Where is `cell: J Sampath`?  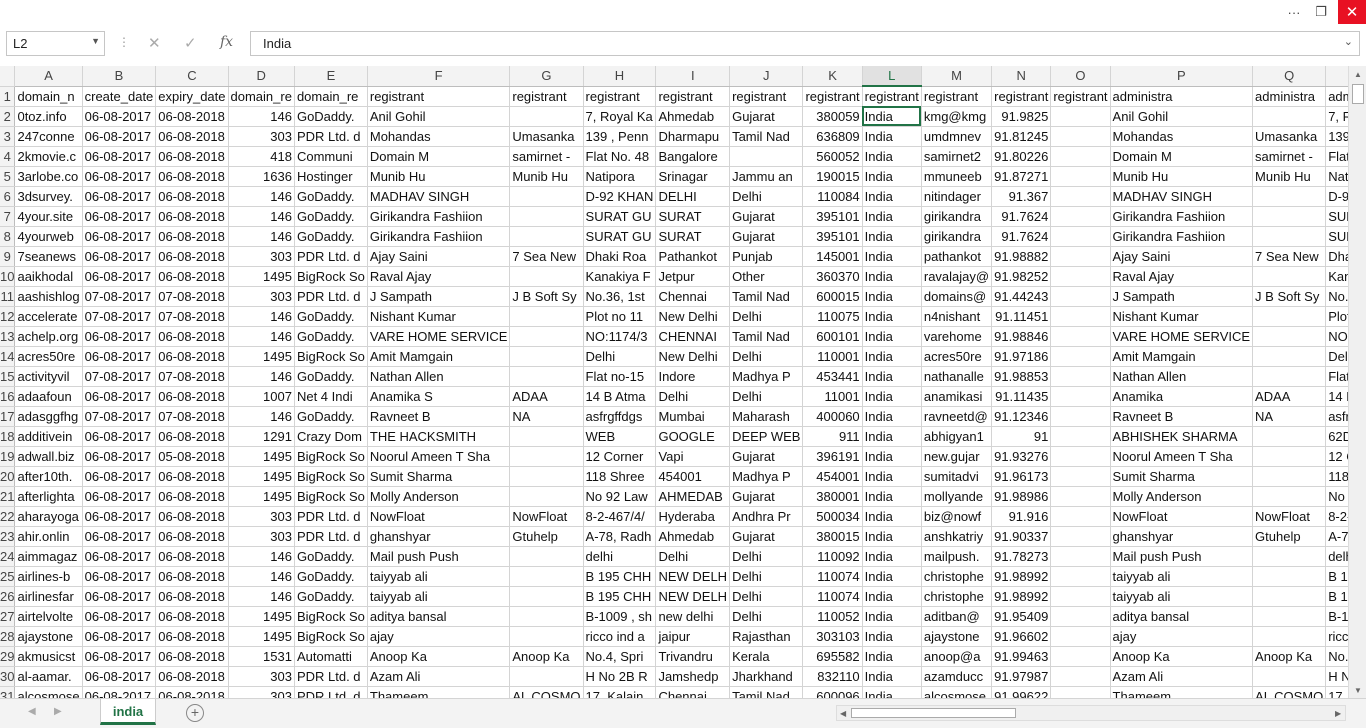
cell: J Sampath is located at coordinates (439, 296).